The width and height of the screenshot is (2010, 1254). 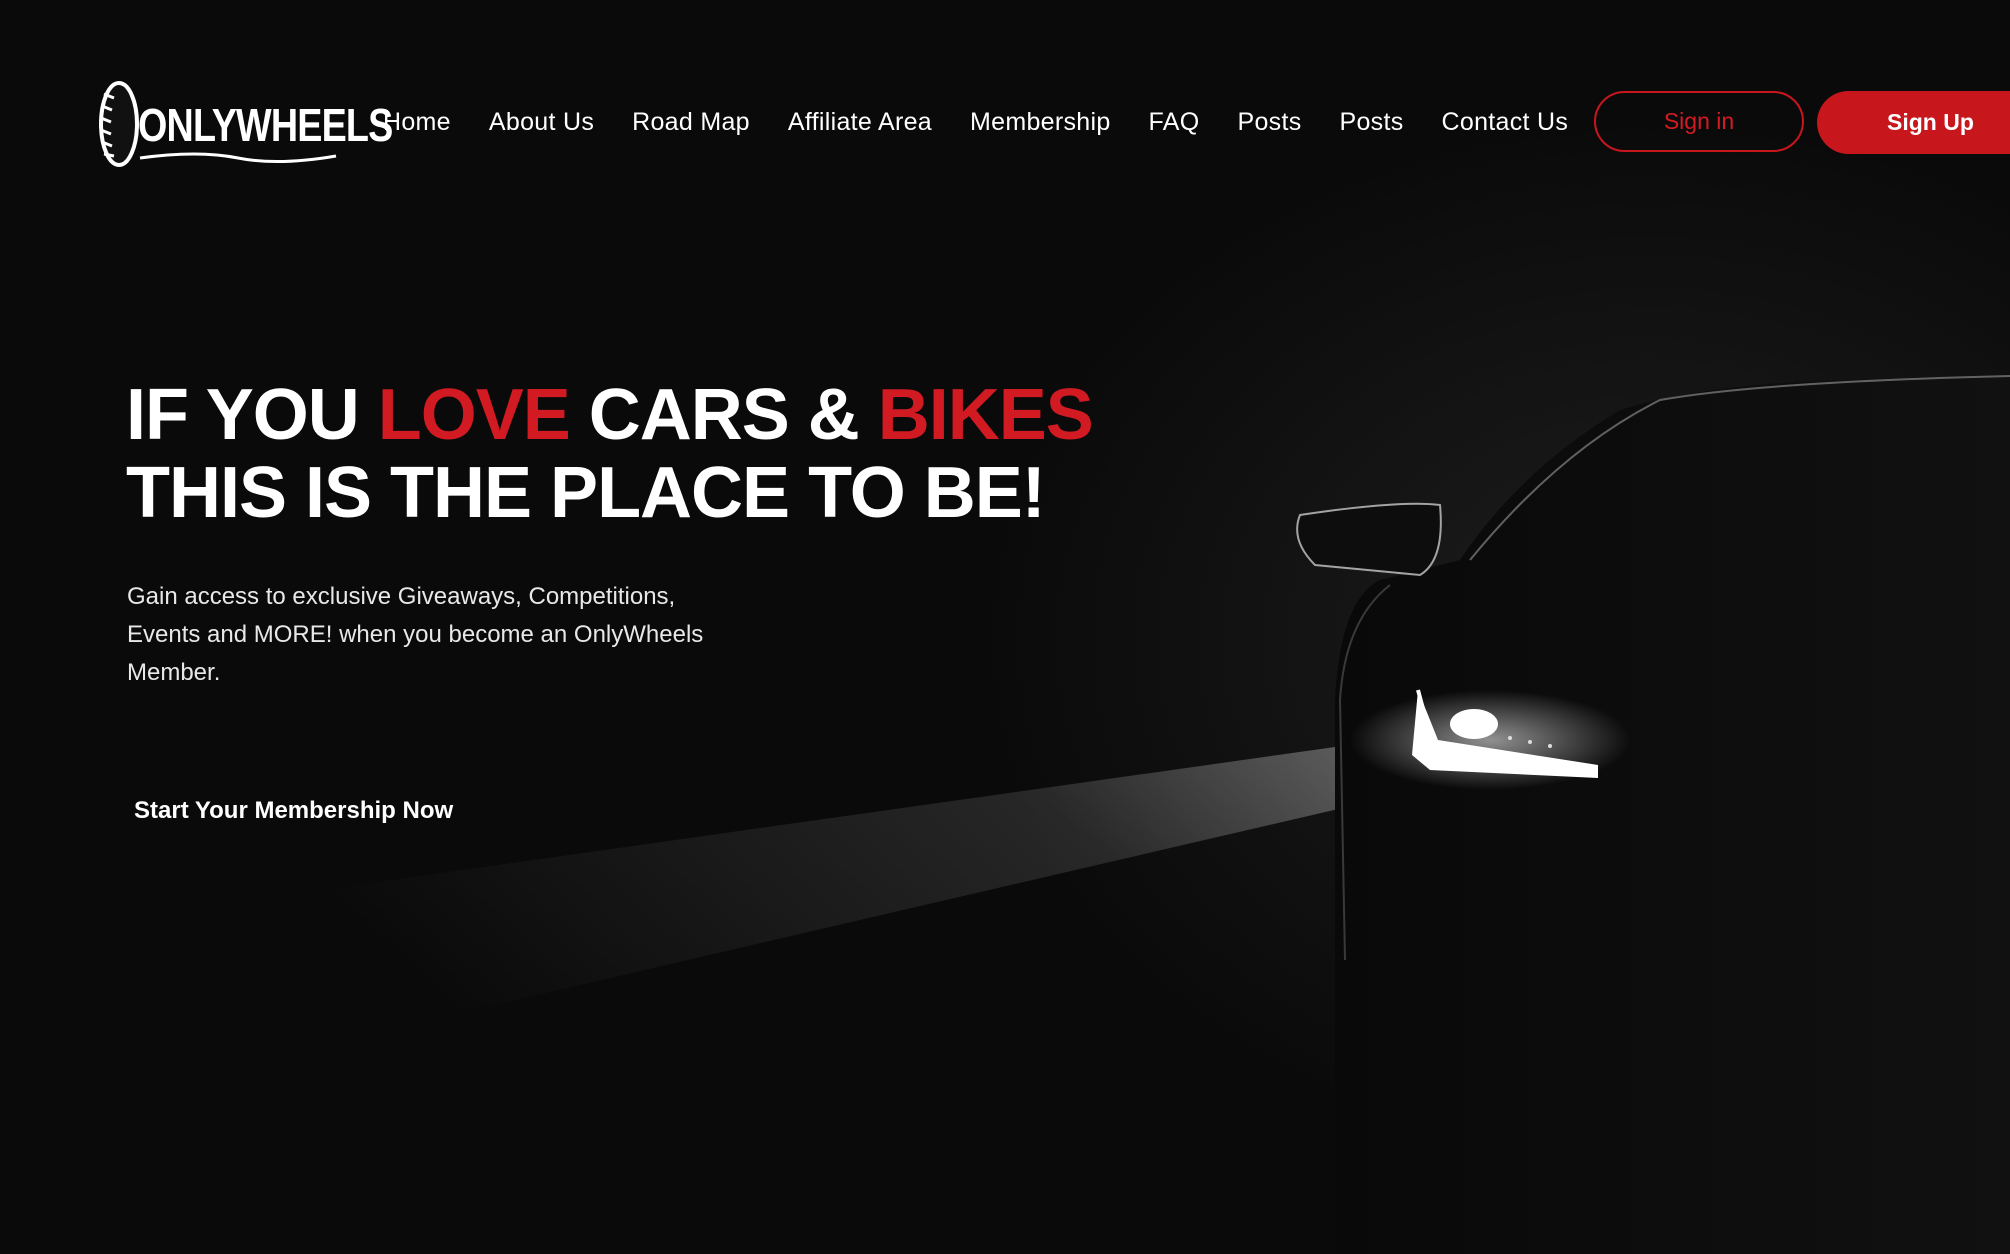 I want to click on nav-contact-us: Contact Us, so click(x=1505, y=122).